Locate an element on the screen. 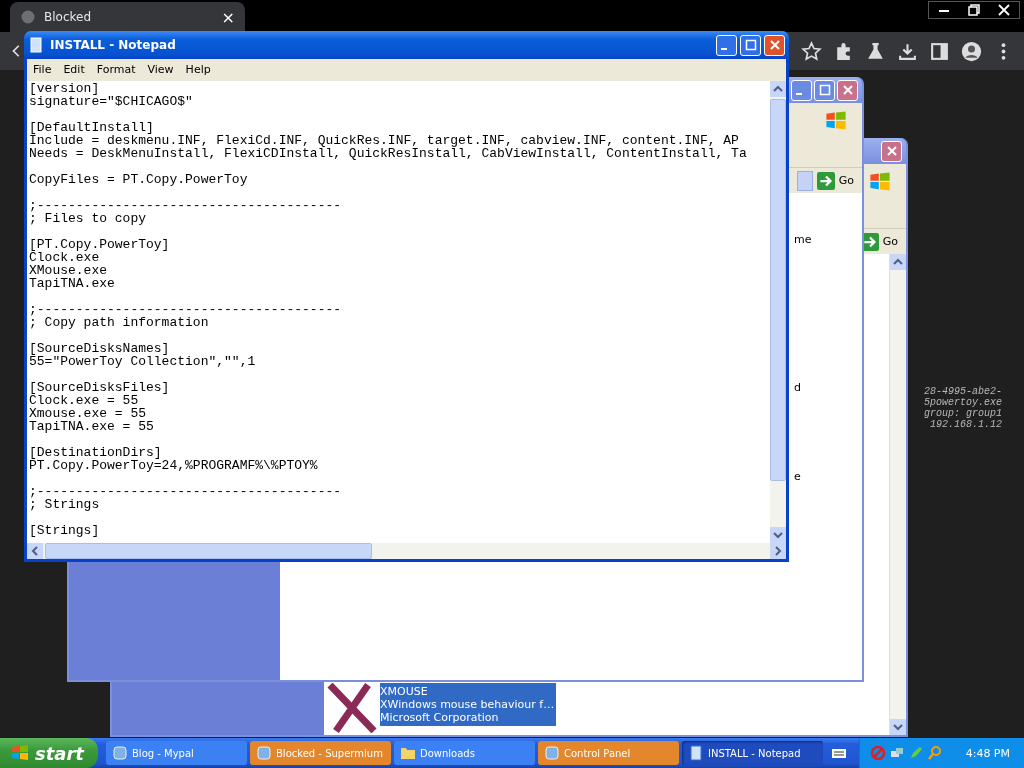  text-line: Clock.exe = 55 is located at coordinates (84, 400).